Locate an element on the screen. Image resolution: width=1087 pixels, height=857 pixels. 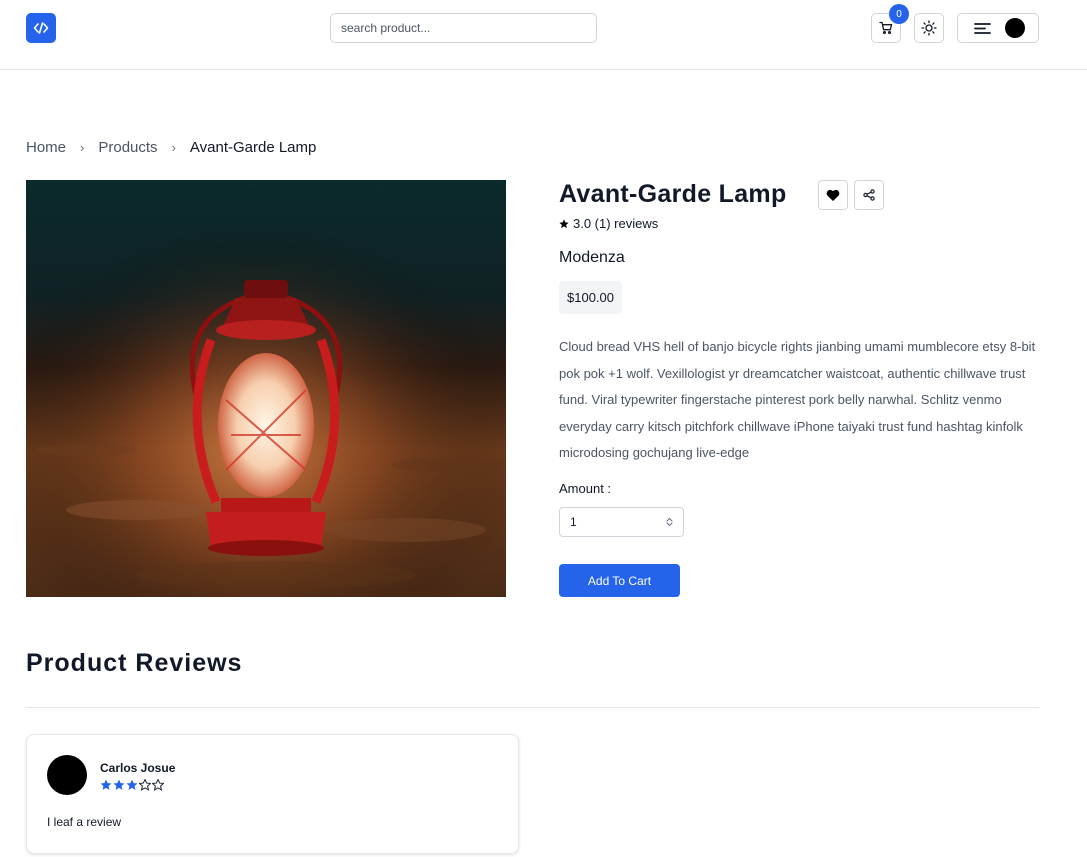
breadcrumb-home-link: Home is located at coordinates (46, 147).